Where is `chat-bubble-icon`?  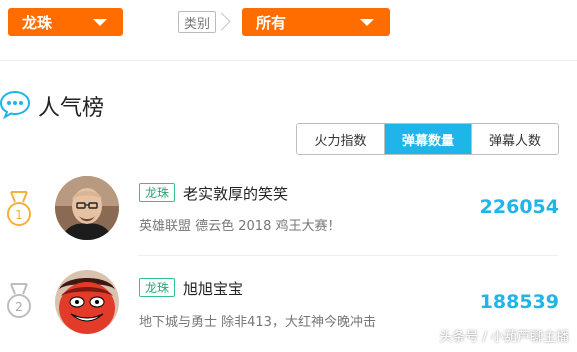
chat-bubble-icon is located at coordinates (15, 104).